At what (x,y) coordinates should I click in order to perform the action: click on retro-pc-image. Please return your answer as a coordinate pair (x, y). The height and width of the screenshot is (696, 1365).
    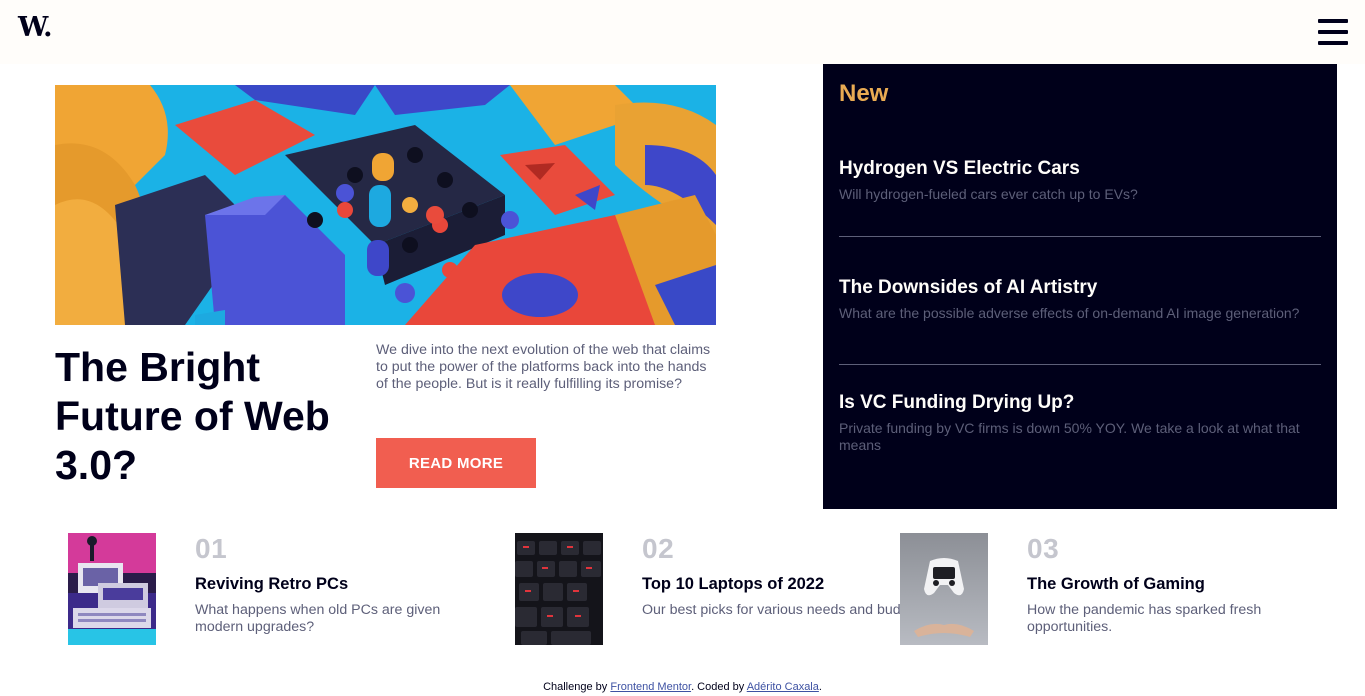
    Looking at the image, I should click on (112, 589).